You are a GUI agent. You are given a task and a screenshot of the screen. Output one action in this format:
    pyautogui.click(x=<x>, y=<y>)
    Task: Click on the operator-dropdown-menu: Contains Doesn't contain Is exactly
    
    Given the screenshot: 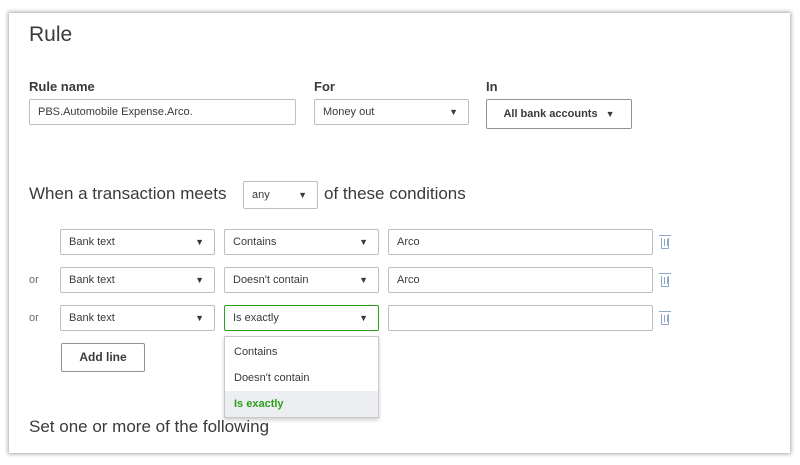 What is the action you would take?
    pyautogui.click(x=301, y=377)
    